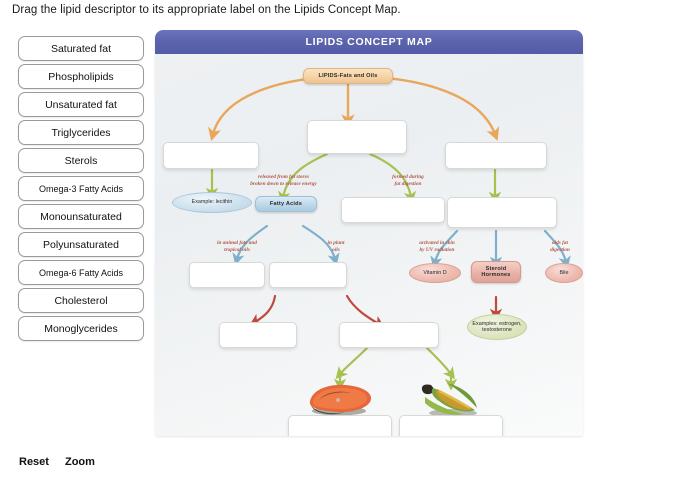 This screenshot has height=503, width=700. What do you see at coordinates (502, 212) in the screenshot?
I see `drop-target-cholesterol` at bounding box center [502, 212].